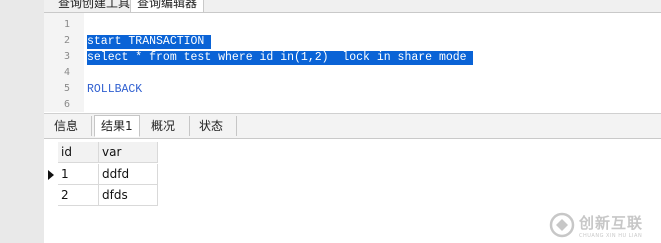 The height and width of the screenshot is (243, 661). Describe the element at coordinates (149, 42) in the screenshot. I see `code-line-selected: start TRANSACTION` at that location.